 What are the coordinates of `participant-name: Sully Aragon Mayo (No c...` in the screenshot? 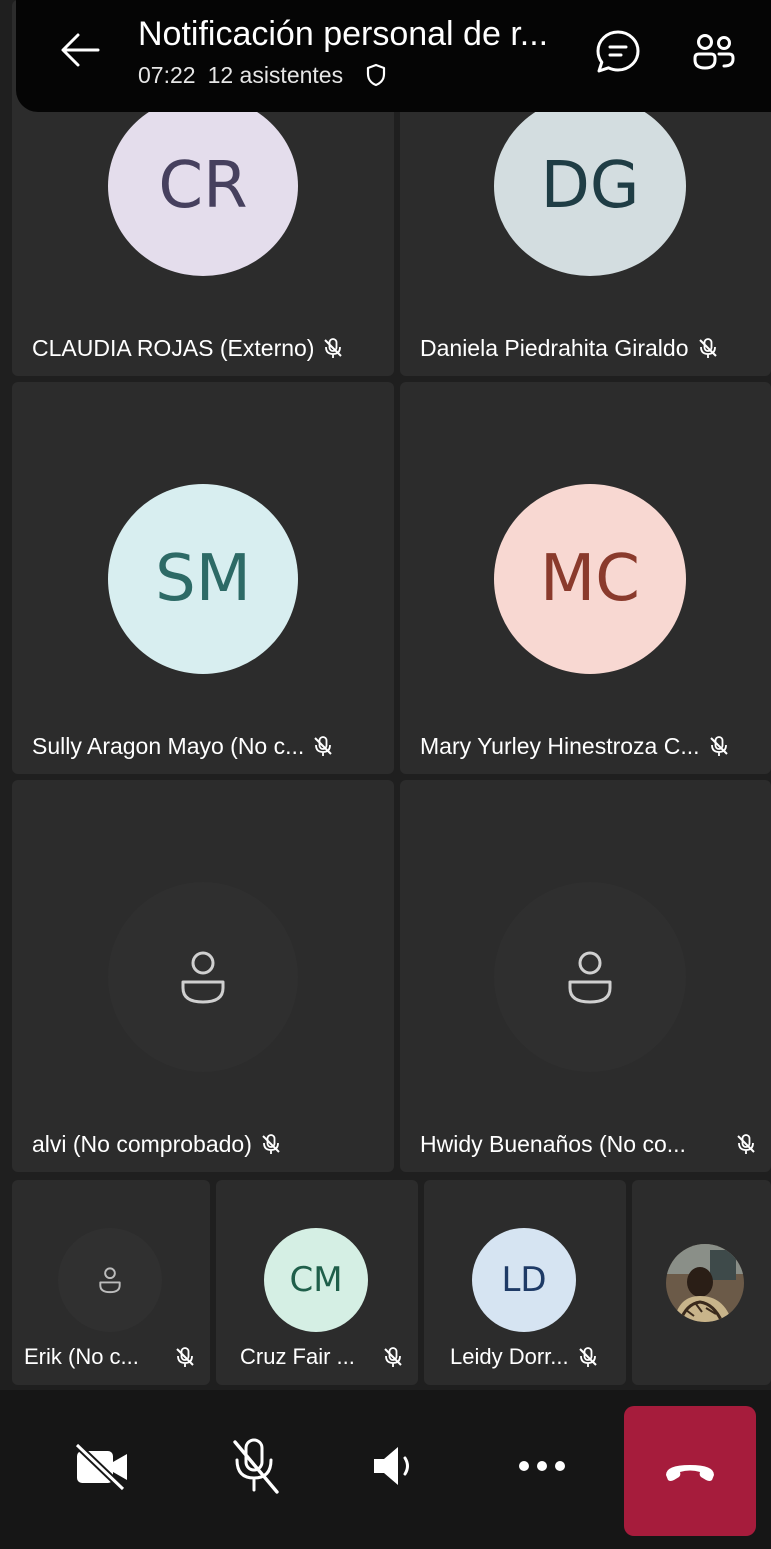 It's located at (168, 746).